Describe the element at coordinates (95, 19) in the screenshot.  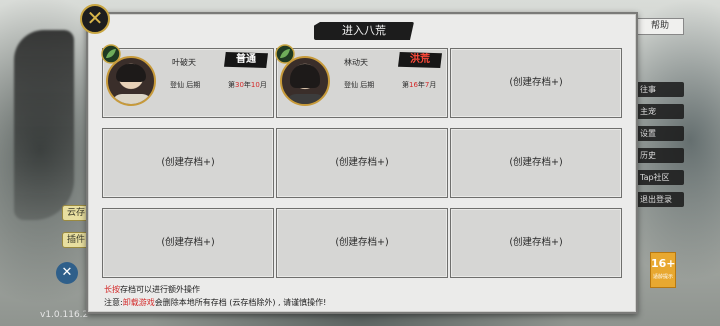
I see `close-x-icon: ✕` at that location.